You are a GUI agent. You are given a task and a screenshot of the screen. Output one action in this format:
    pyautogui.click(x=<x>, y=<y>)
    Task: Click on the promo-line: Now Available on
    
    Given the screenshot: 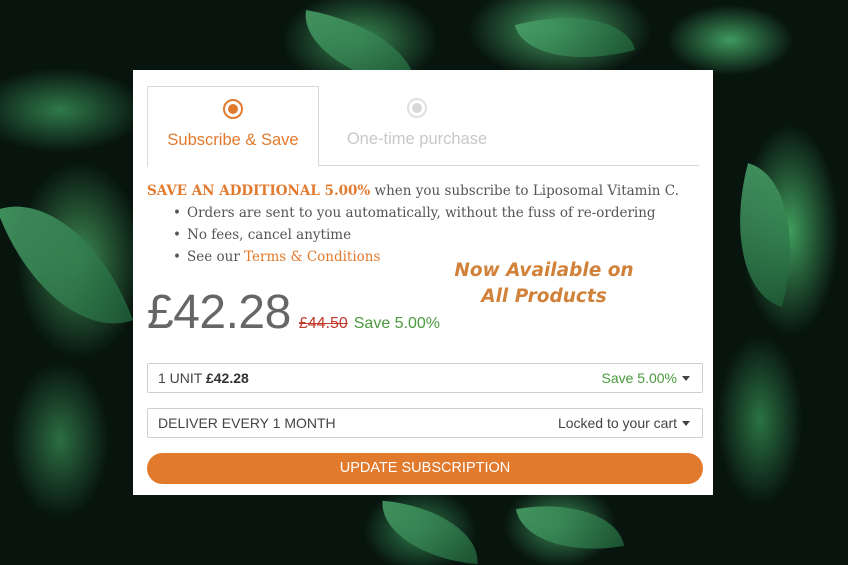 What is the action you would take?
    pyautogui.click(x=544, y=270)
    